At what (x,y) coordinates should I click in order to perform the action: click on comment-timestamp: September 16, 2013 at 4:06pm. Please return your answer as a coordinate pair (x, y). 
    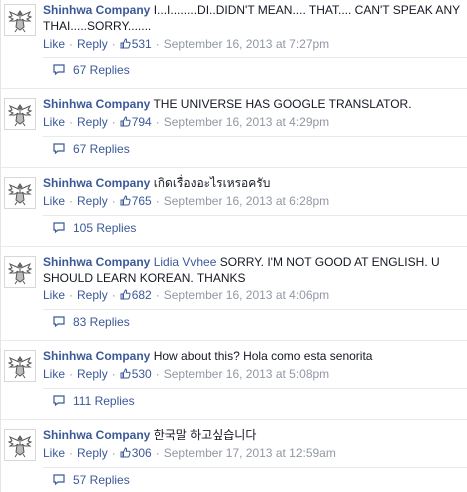
    Looking at the image, I should click on (246, 295).